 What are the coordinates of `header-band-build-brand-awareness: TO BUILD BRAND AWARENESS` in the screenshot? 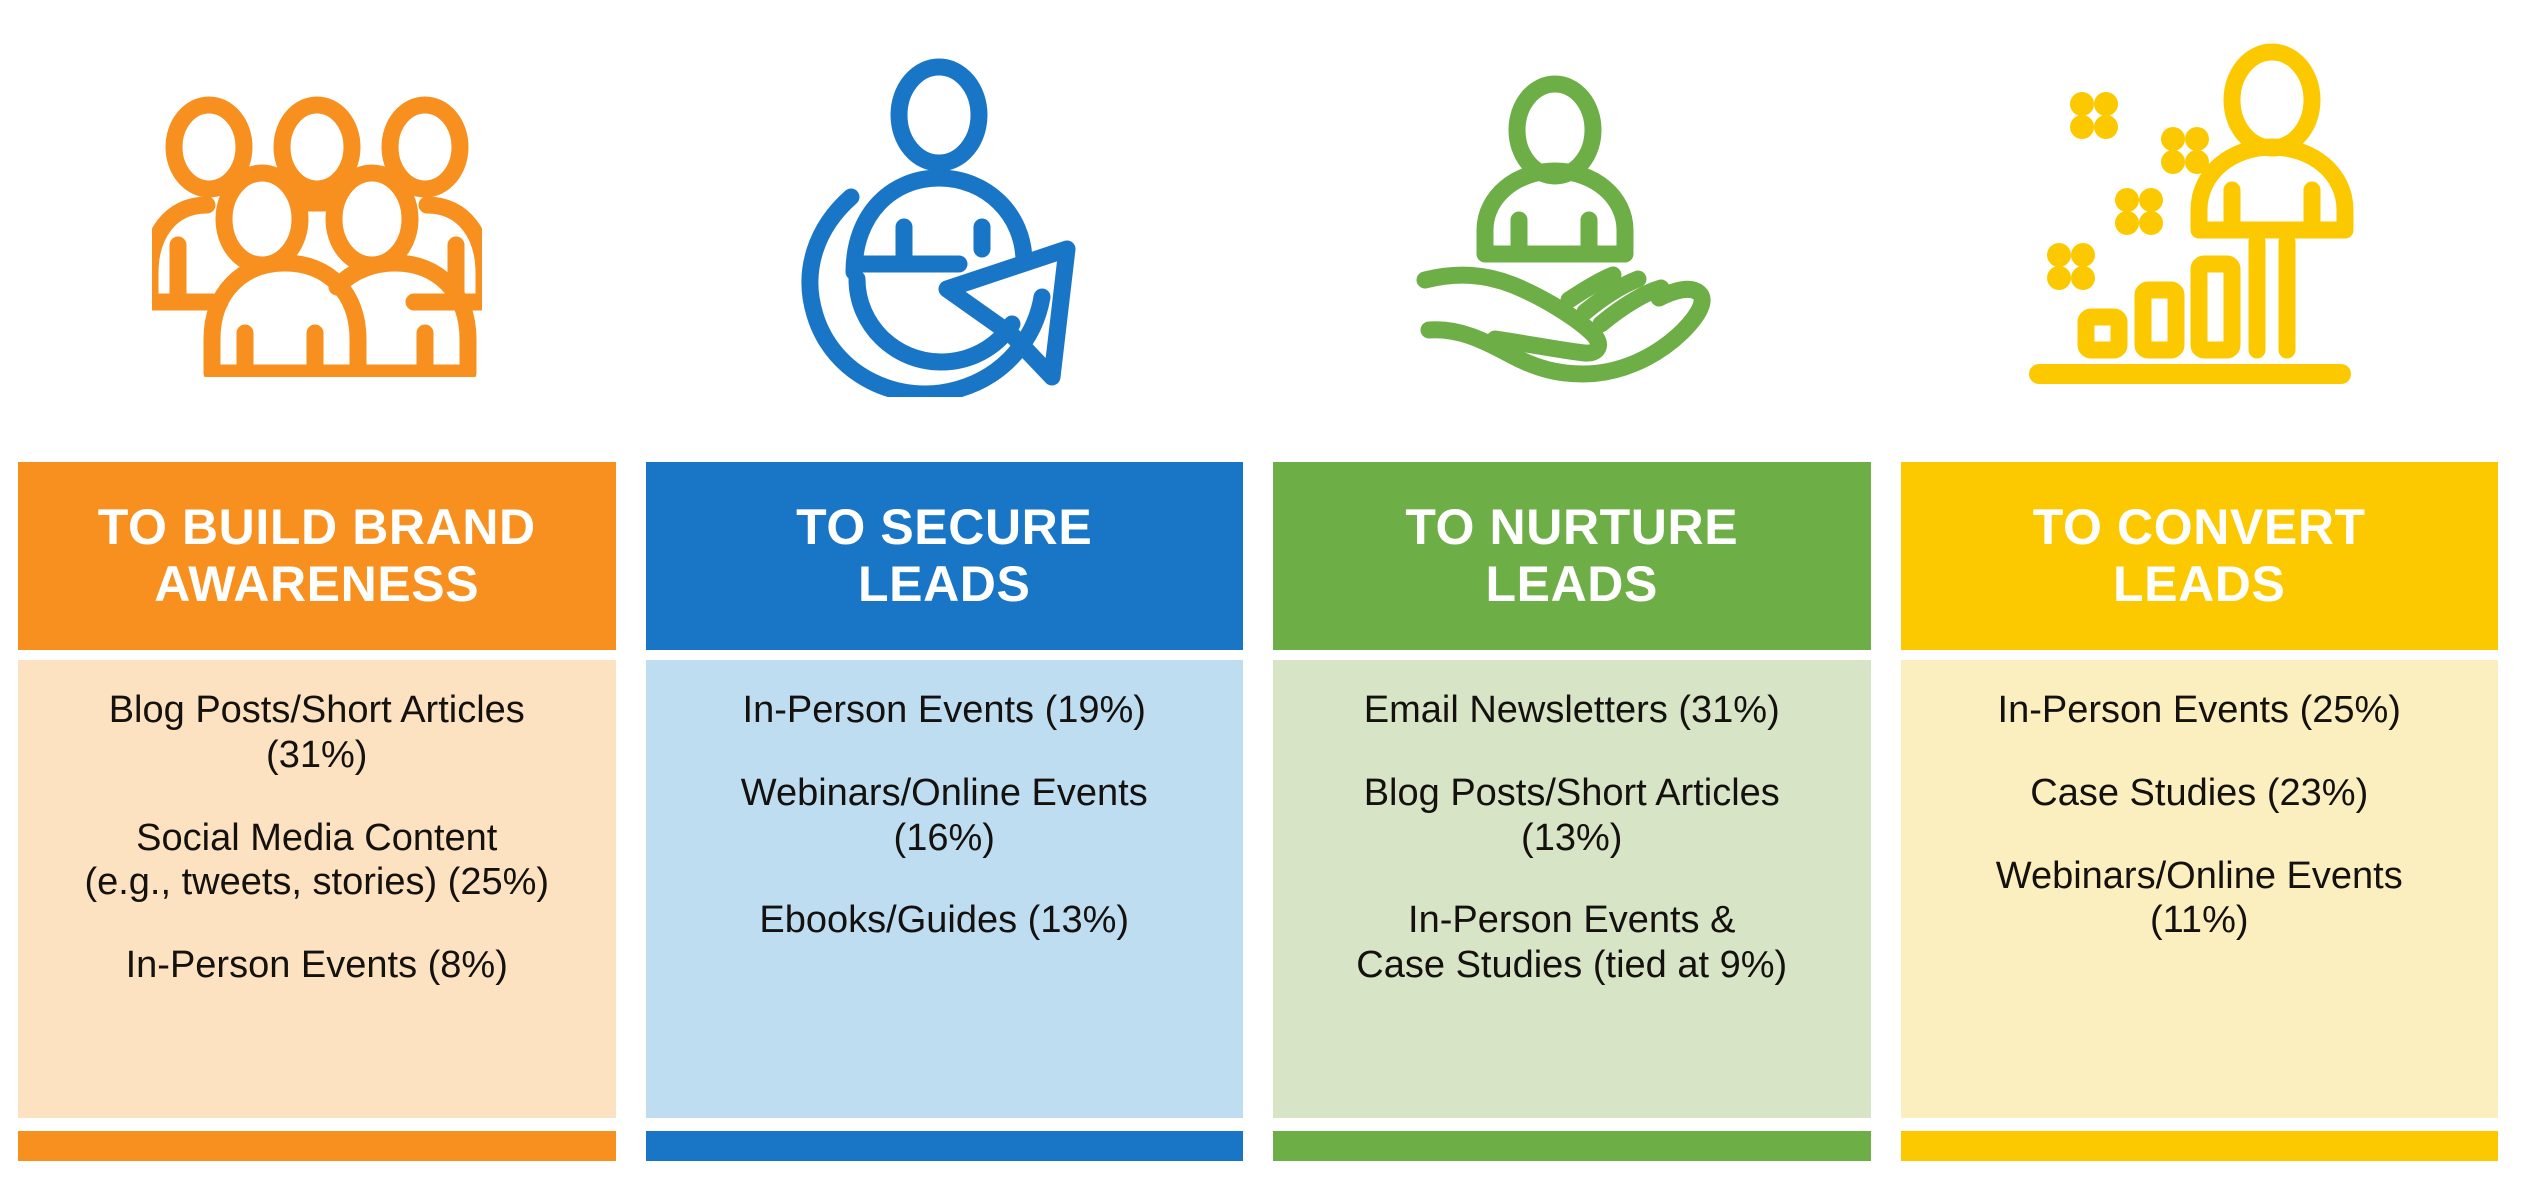 It's located at (317, 556).